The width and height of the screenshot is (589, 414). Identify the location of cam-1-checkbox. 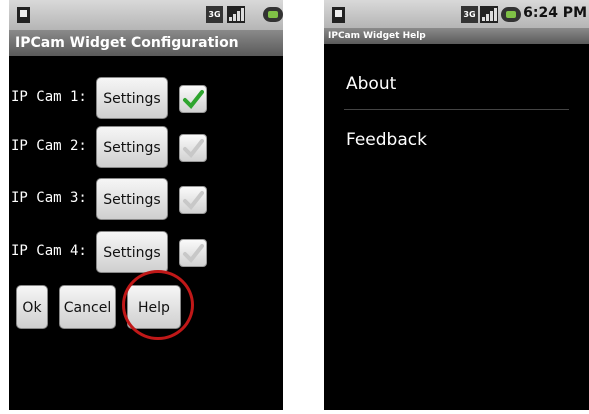
(193, 99).